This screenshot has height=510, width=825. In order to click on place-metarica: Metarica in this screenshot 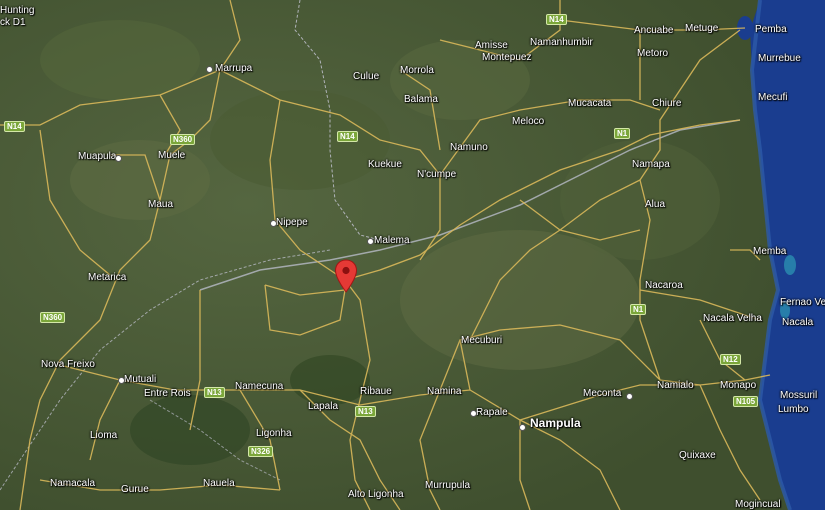, I will do `click(107, 277)`.